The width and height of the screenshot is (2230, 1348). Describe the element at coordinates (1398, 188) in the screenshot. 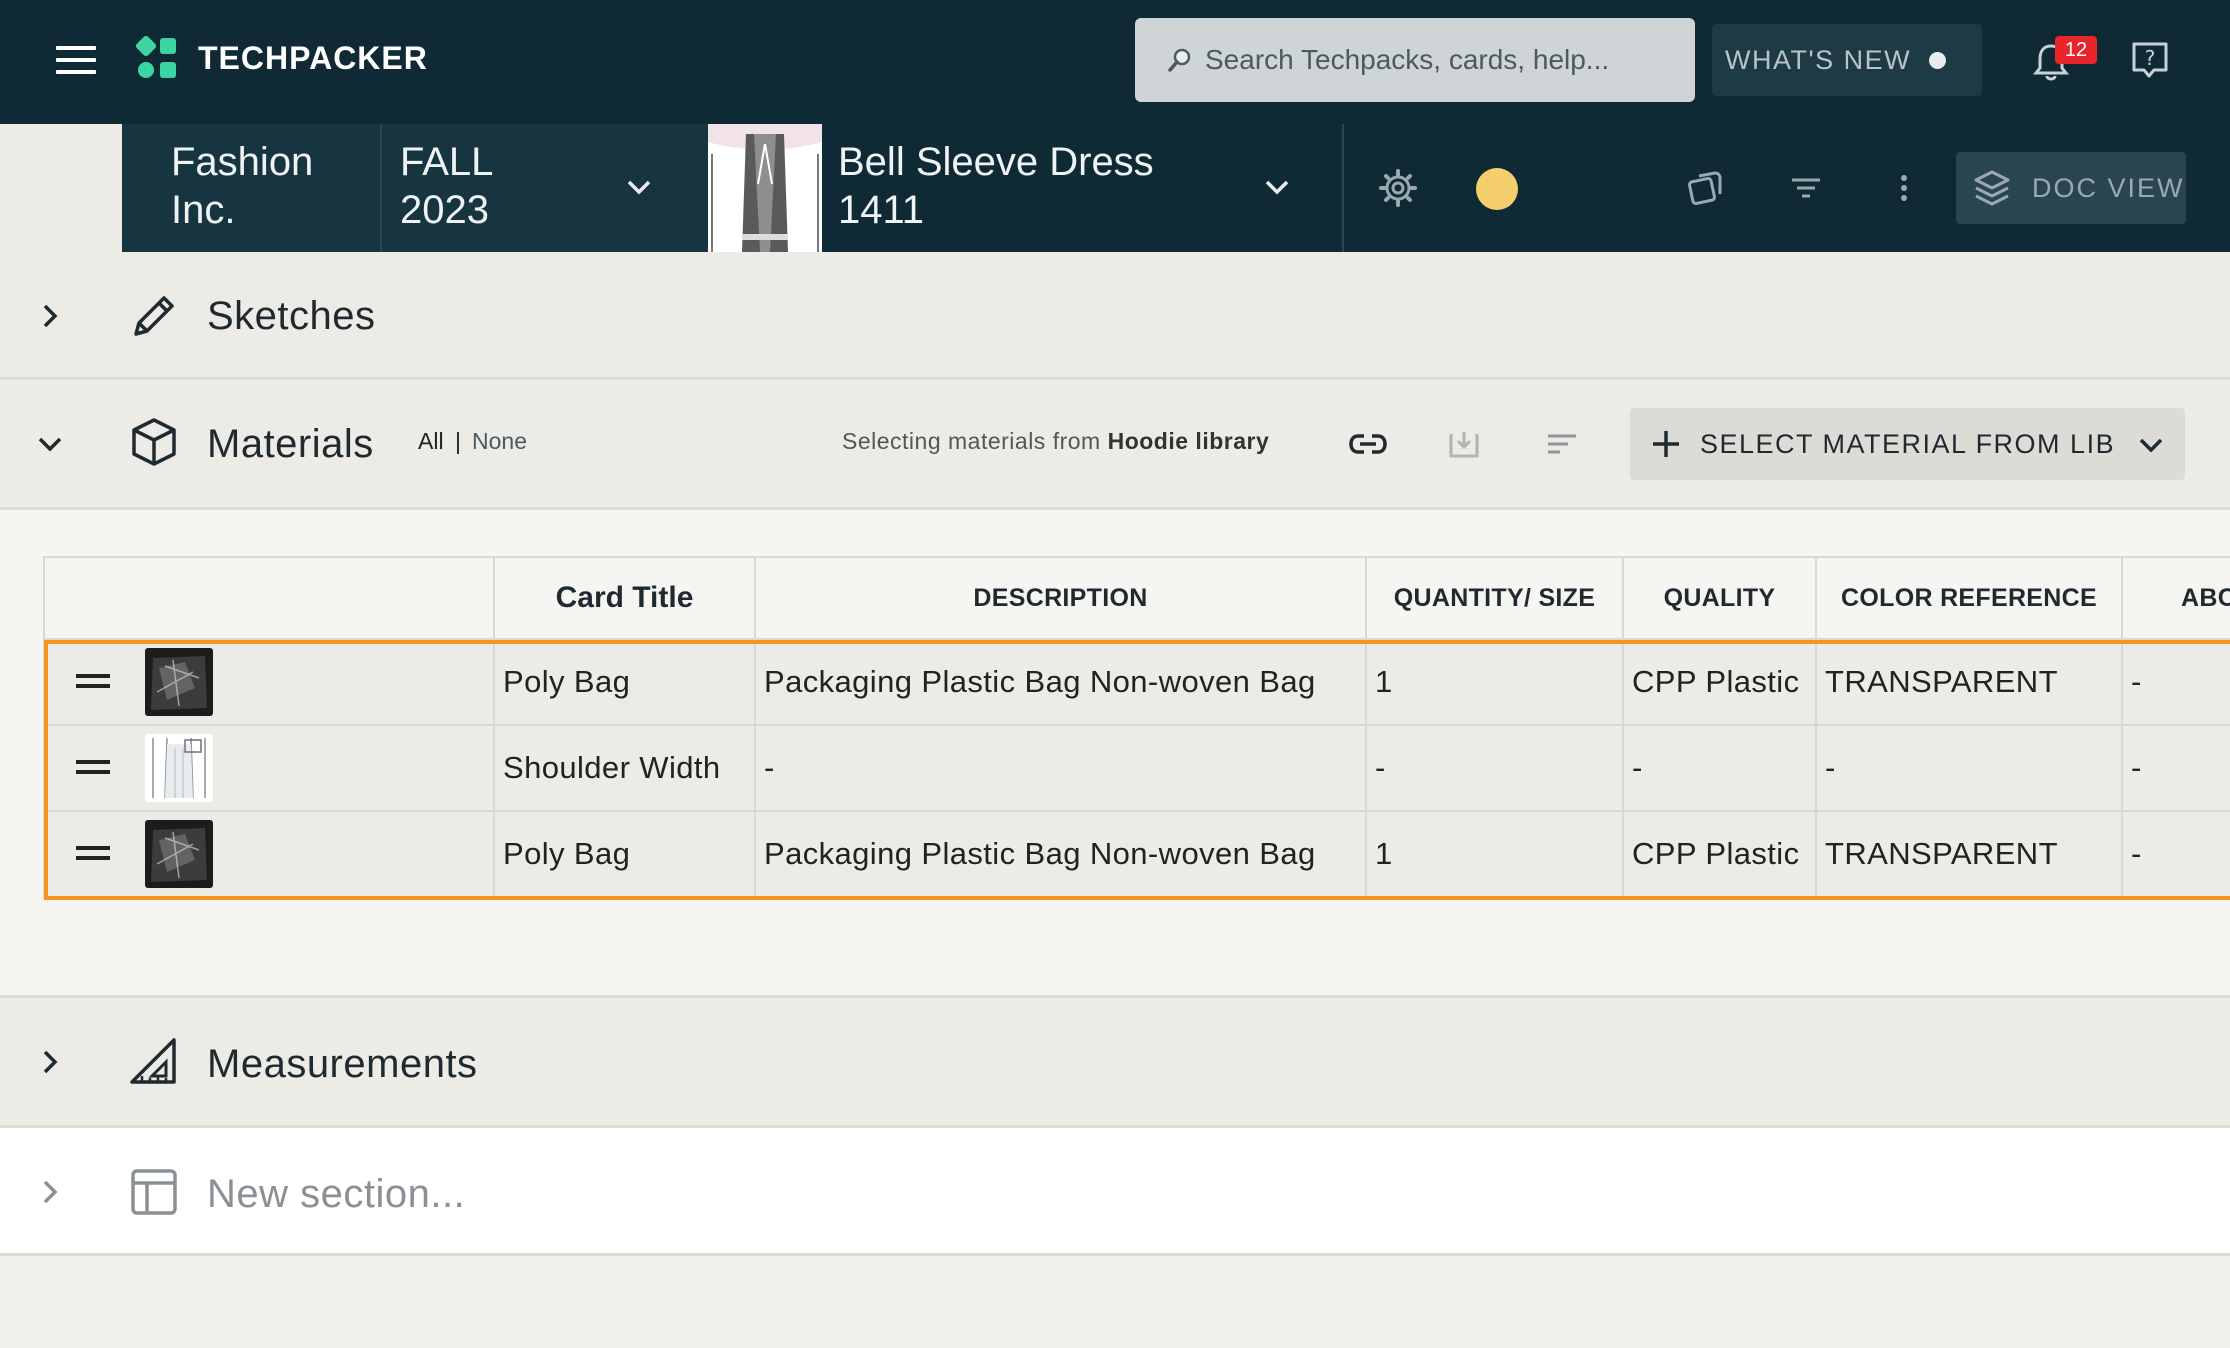

I see `settings-icon` at that location.